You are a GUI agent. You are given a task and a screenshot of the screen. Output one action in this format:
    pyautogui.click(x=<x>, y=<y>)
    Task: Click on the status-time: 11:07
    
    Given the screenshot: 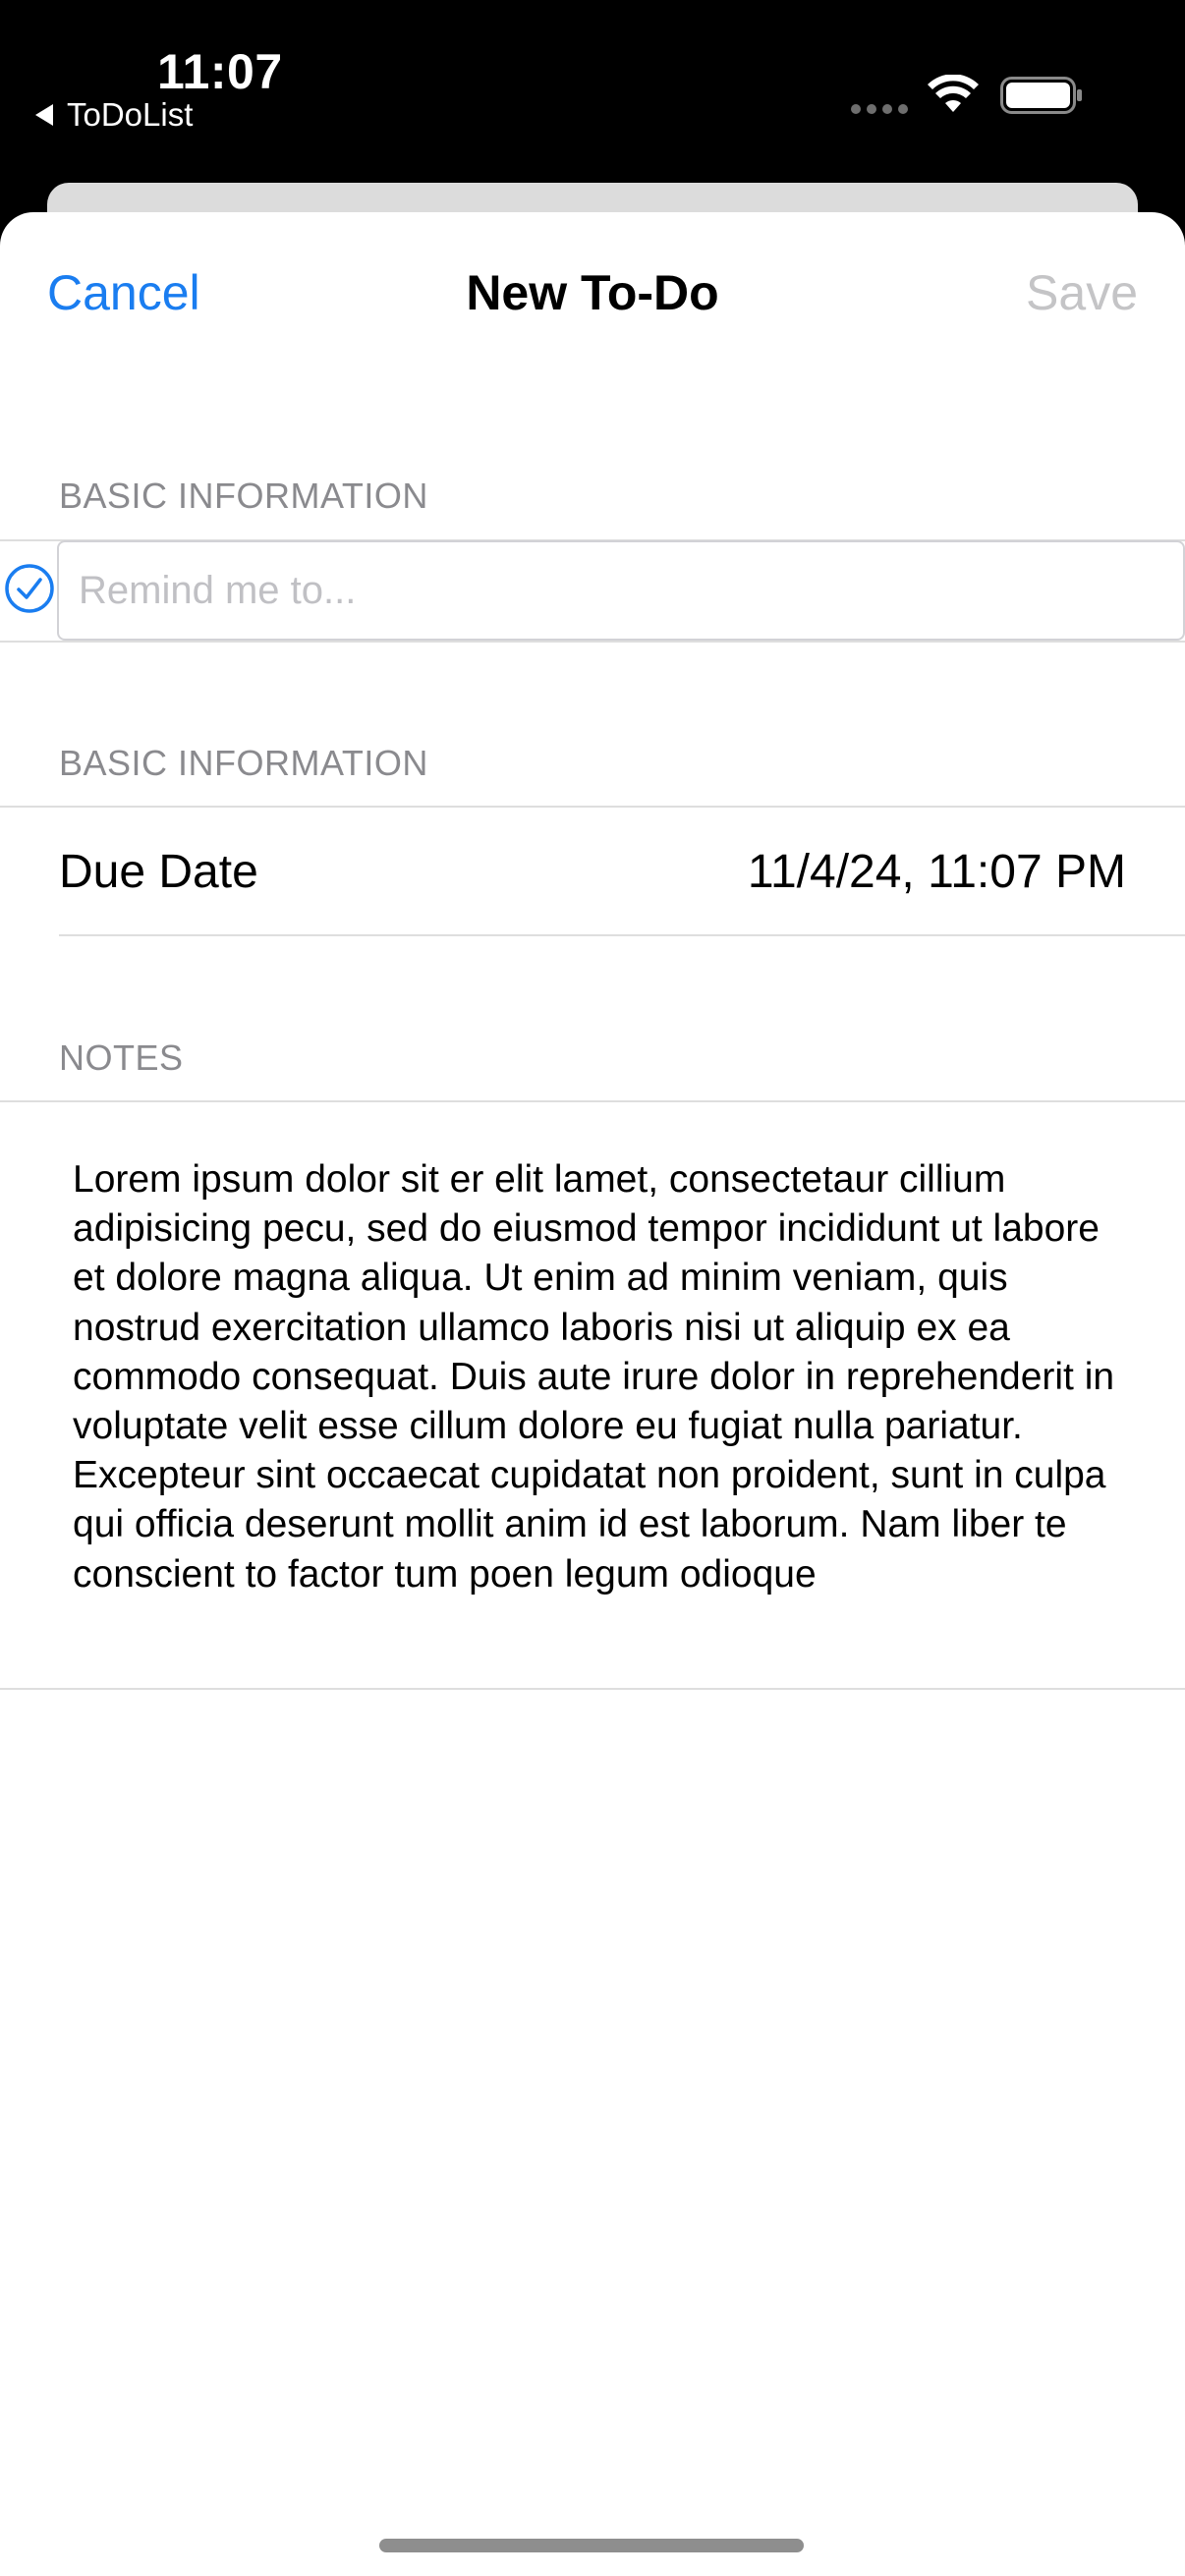 What is the action you would take?
    pyautogui.click(x=220, y=71)
    